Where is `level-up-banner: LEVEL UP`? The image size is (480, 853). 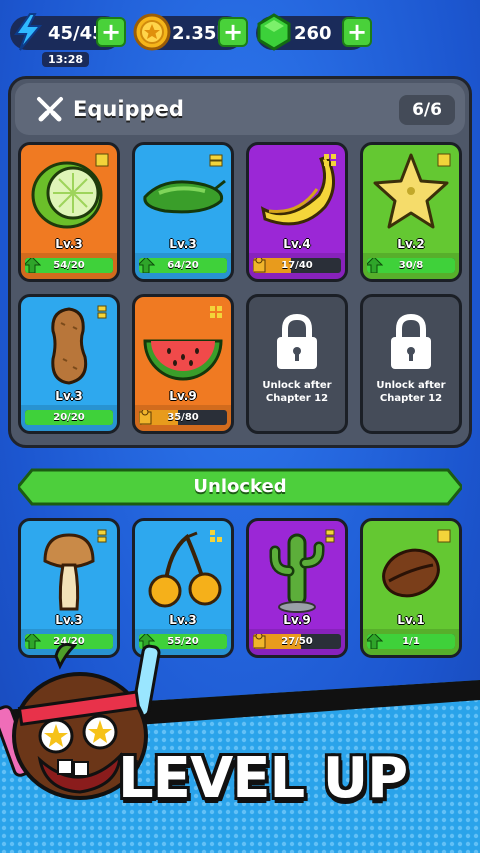
level-up-banner: LEVEL UP is located at coordinates (263, 778).